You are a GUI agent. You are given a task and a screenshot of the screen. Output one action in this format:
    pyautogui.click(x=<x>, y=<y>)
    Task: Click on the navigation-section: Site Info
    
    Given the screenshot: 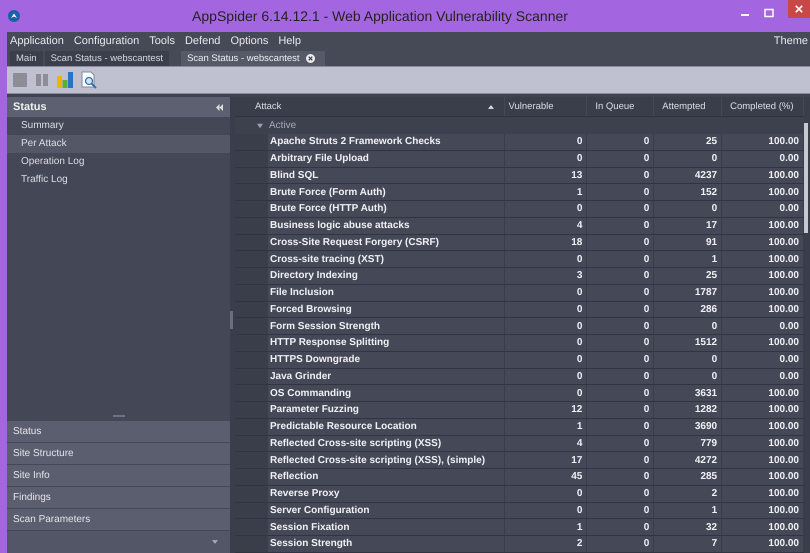 What is the action you would take?
    pyautogui.click(x=118, y=475)
    